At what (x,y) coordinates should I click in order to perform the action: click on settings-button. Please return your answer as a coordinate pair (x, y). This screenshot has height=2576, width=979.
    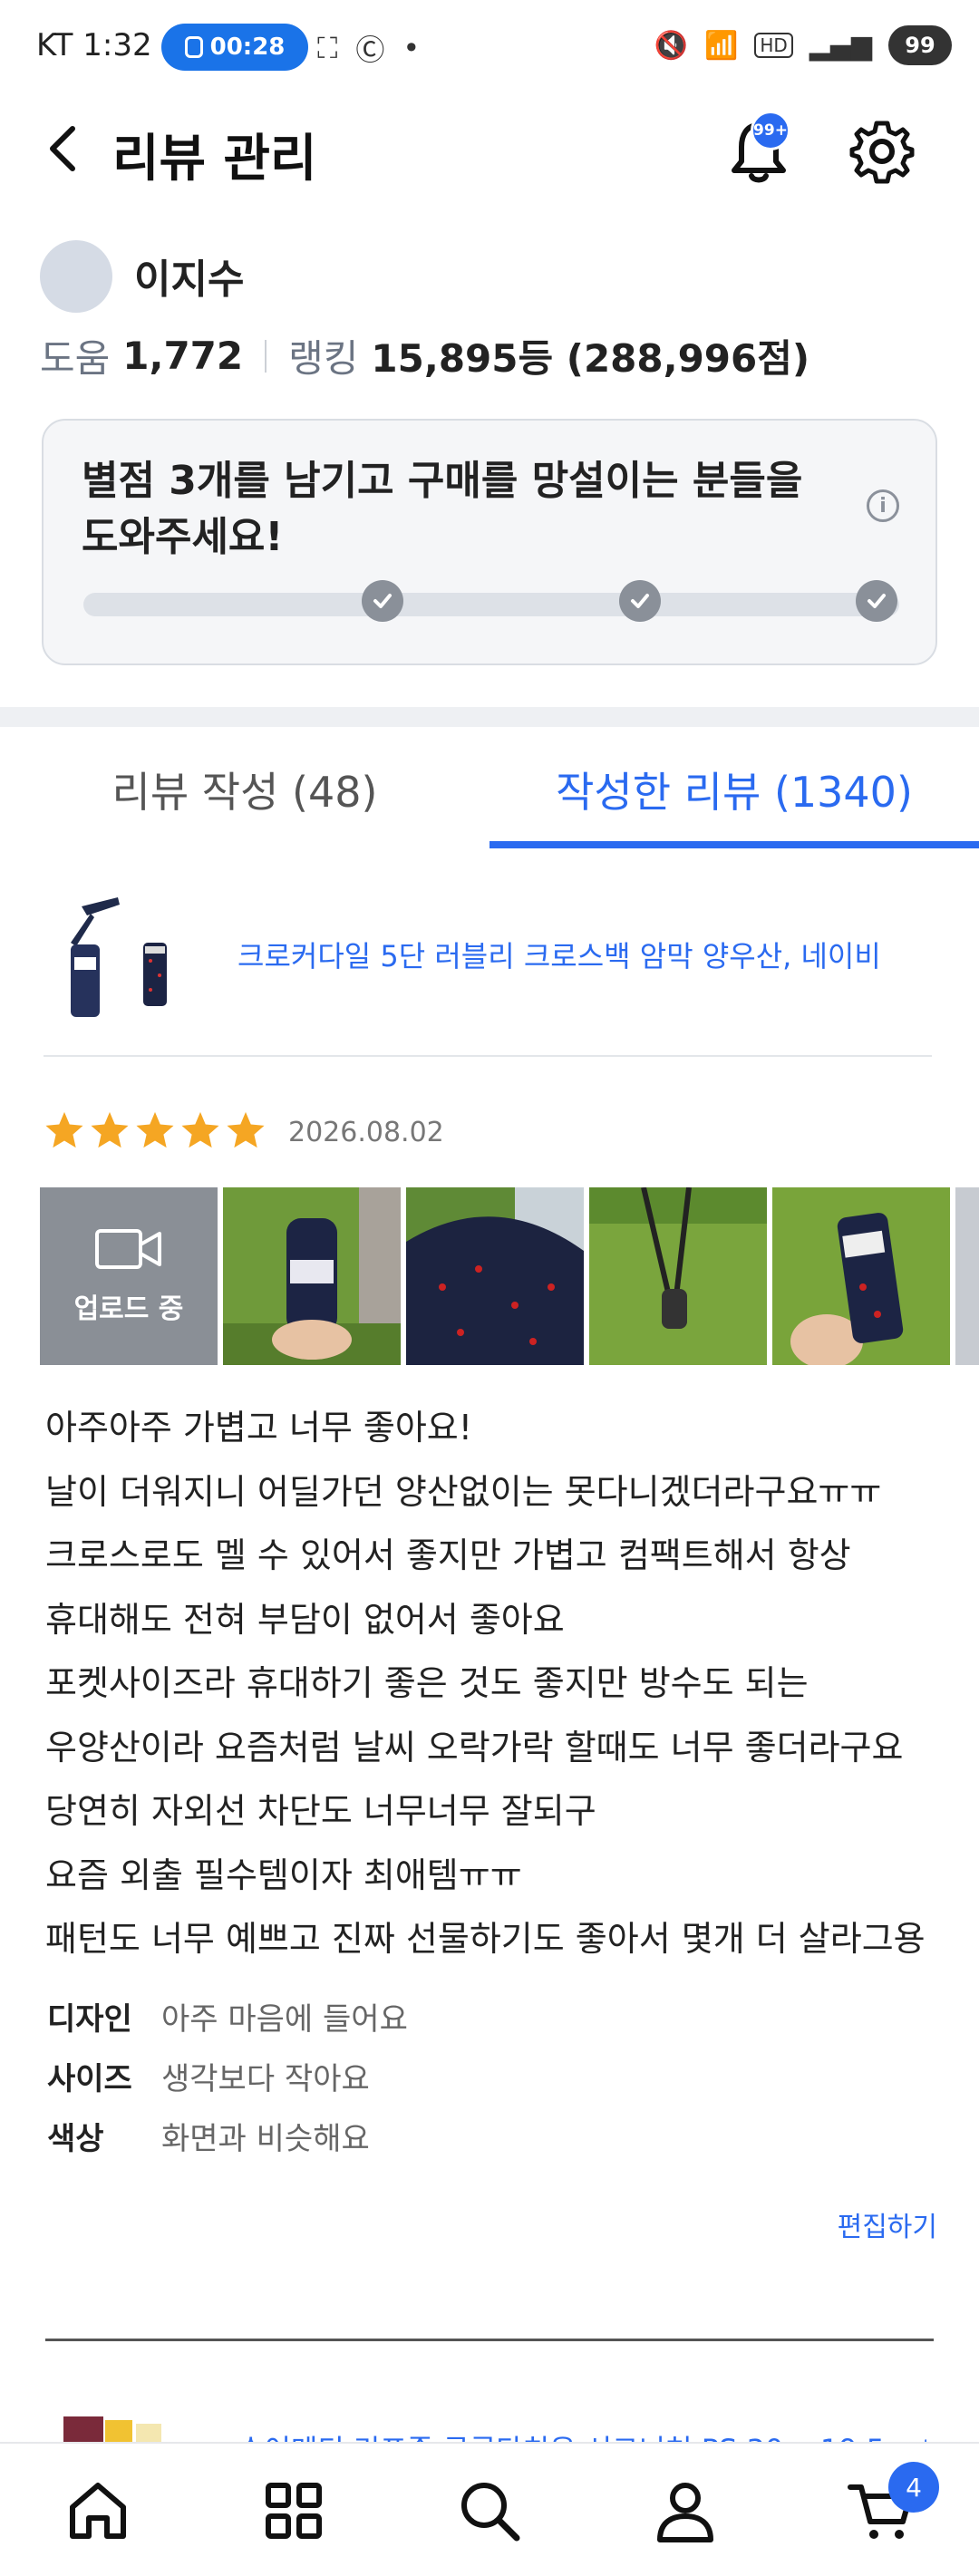
    Looking at the image, I should click on (882, 151).